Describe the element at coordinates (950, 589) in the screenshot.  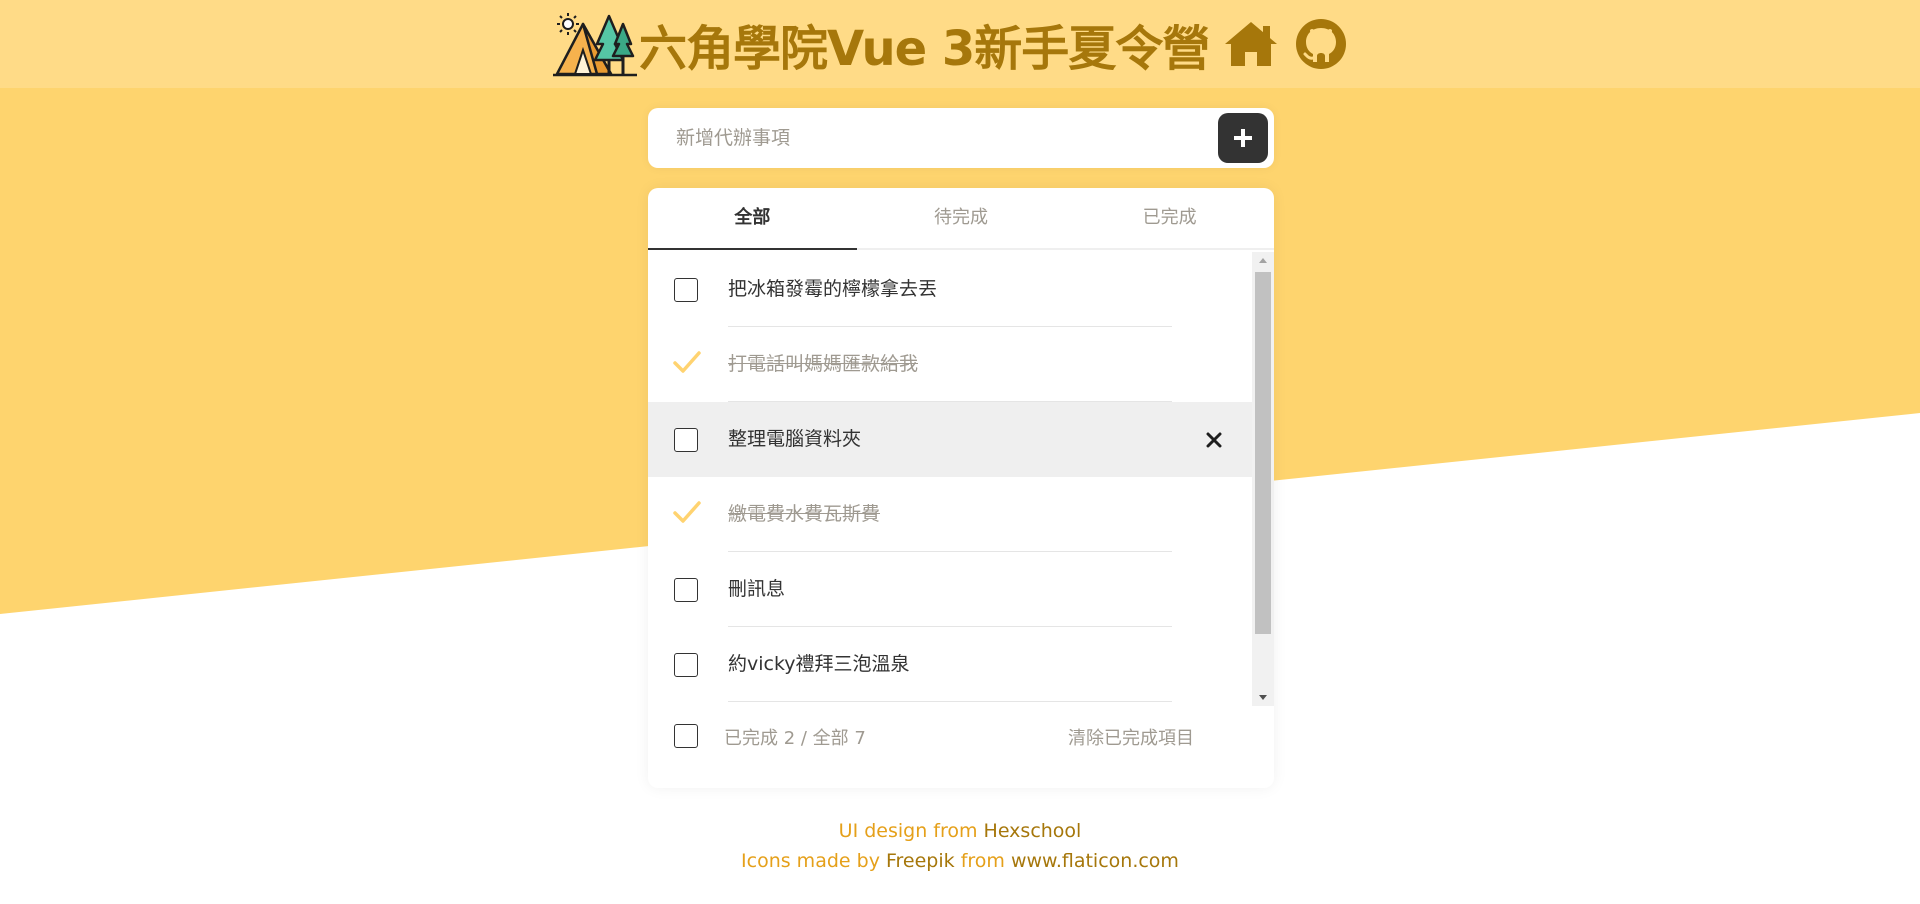
I see `todo-item: 刪訊息` at that location.